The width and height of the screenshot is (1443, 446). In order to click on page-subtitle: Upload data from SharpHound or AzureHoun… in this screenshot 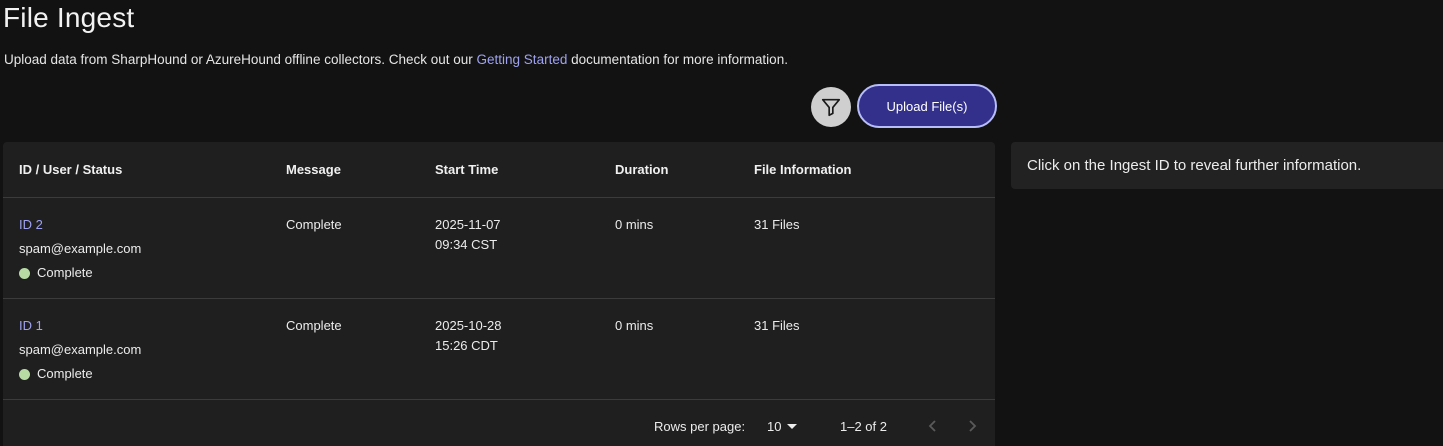, I will do `click(396, 59)`.